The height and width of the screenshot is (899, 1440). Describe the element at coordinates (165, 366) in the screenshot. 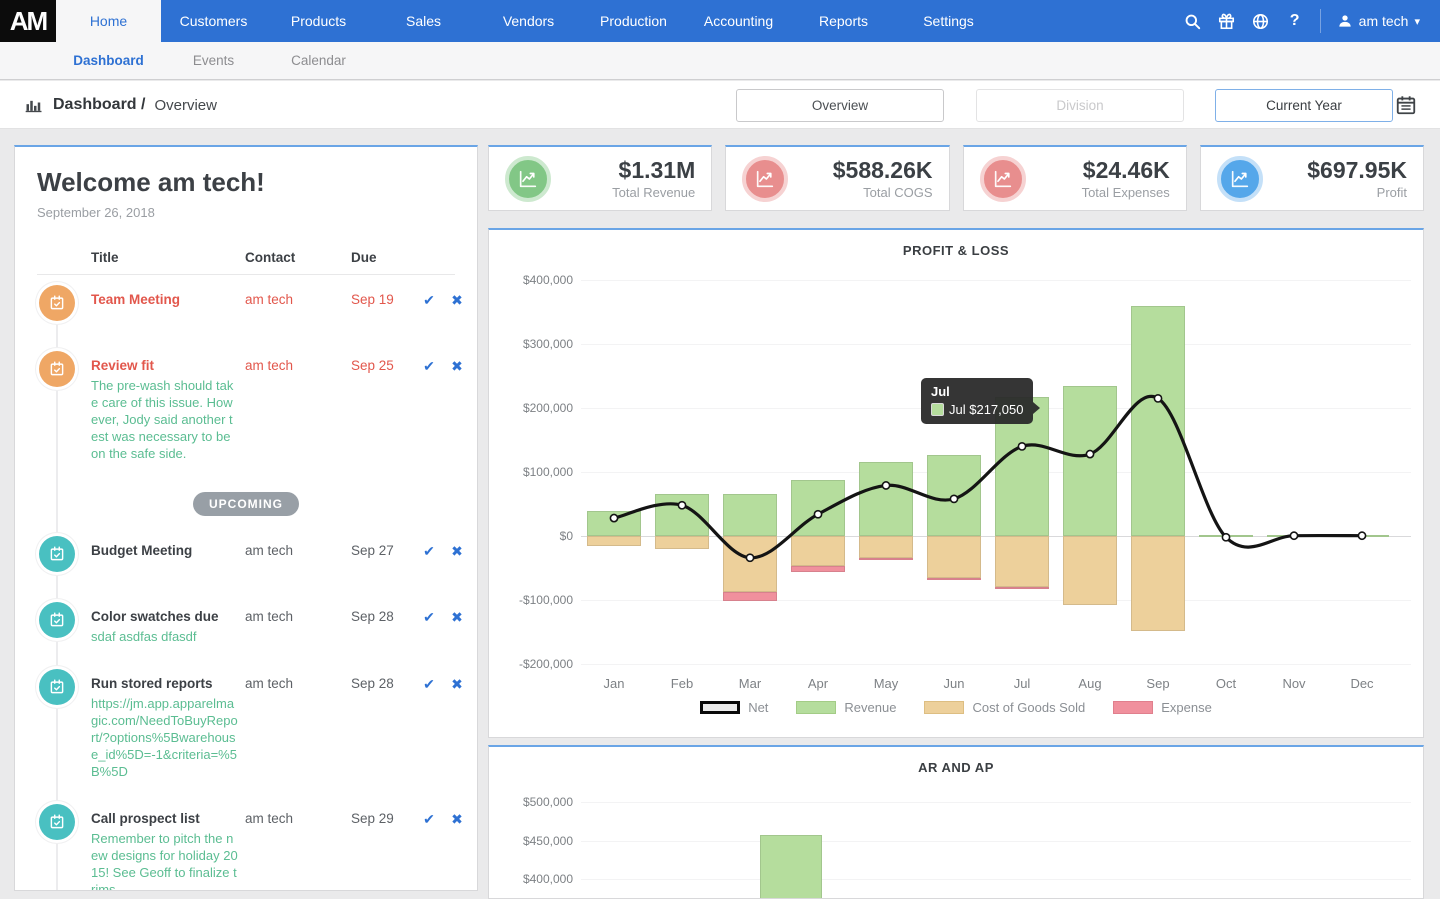

I see `task-title: Review fit` at that location.